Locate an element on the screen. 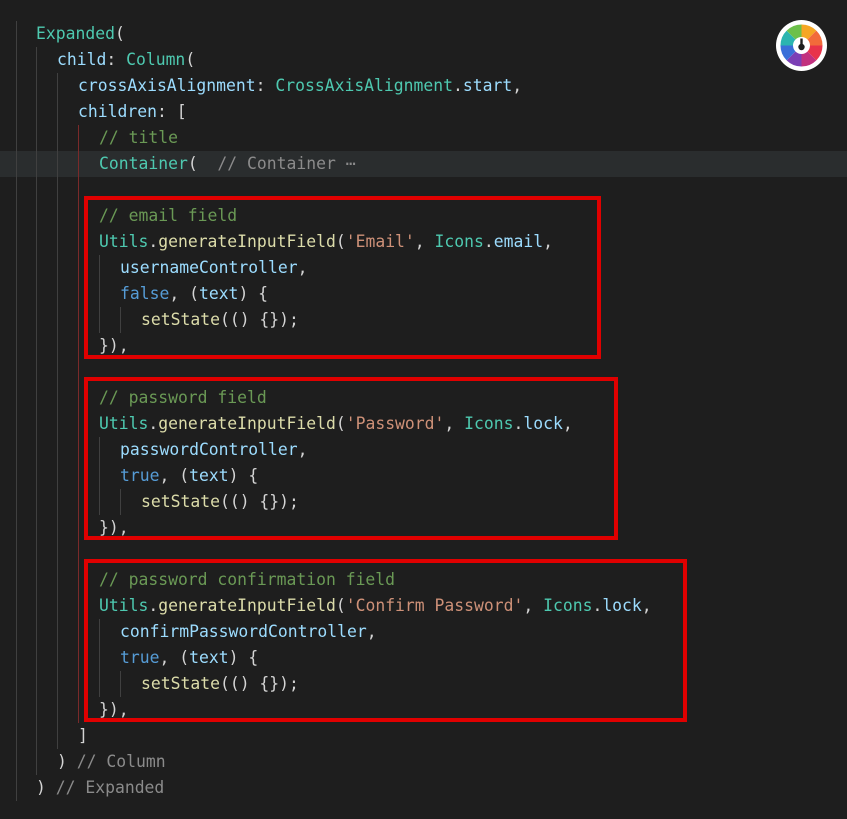 The width and height of the screenshot is (847, 819). code-token: // password confirmation field is located at coordinates (247, 579).